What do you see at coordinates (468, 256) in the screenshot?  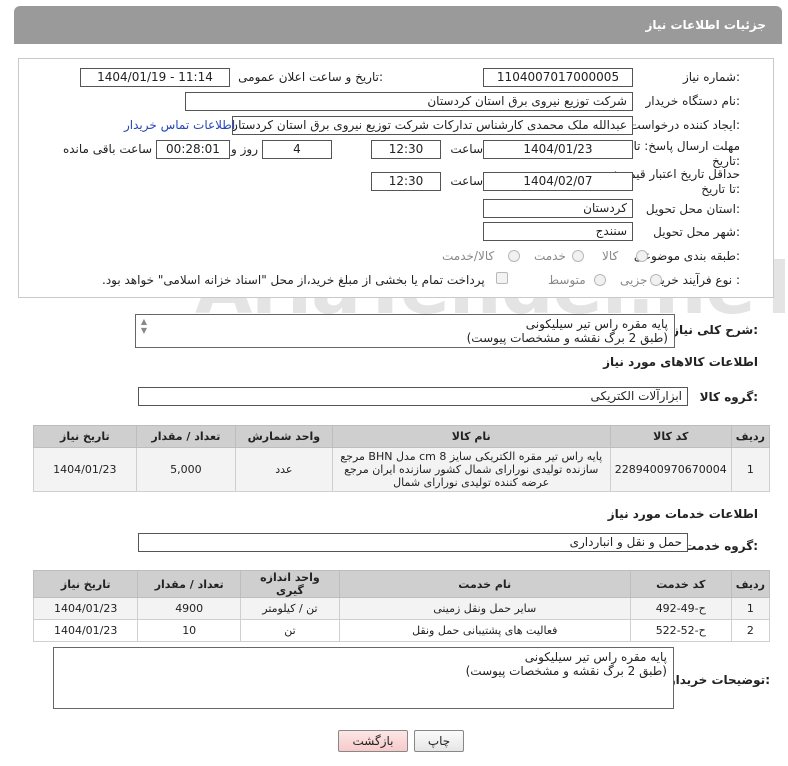 I see `category-option-goods-service: کالا/خدمت` at bounding box center [468, 256].